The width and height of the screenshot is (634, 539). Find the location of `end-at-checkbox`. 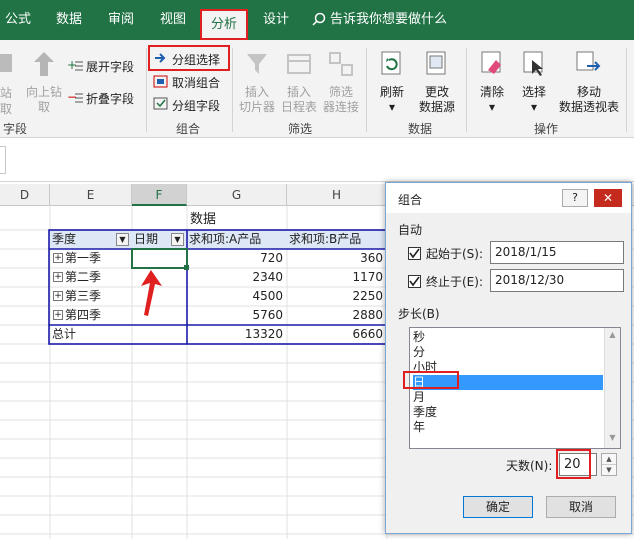

end-at-checkbox is located at coordinates (414, 281).